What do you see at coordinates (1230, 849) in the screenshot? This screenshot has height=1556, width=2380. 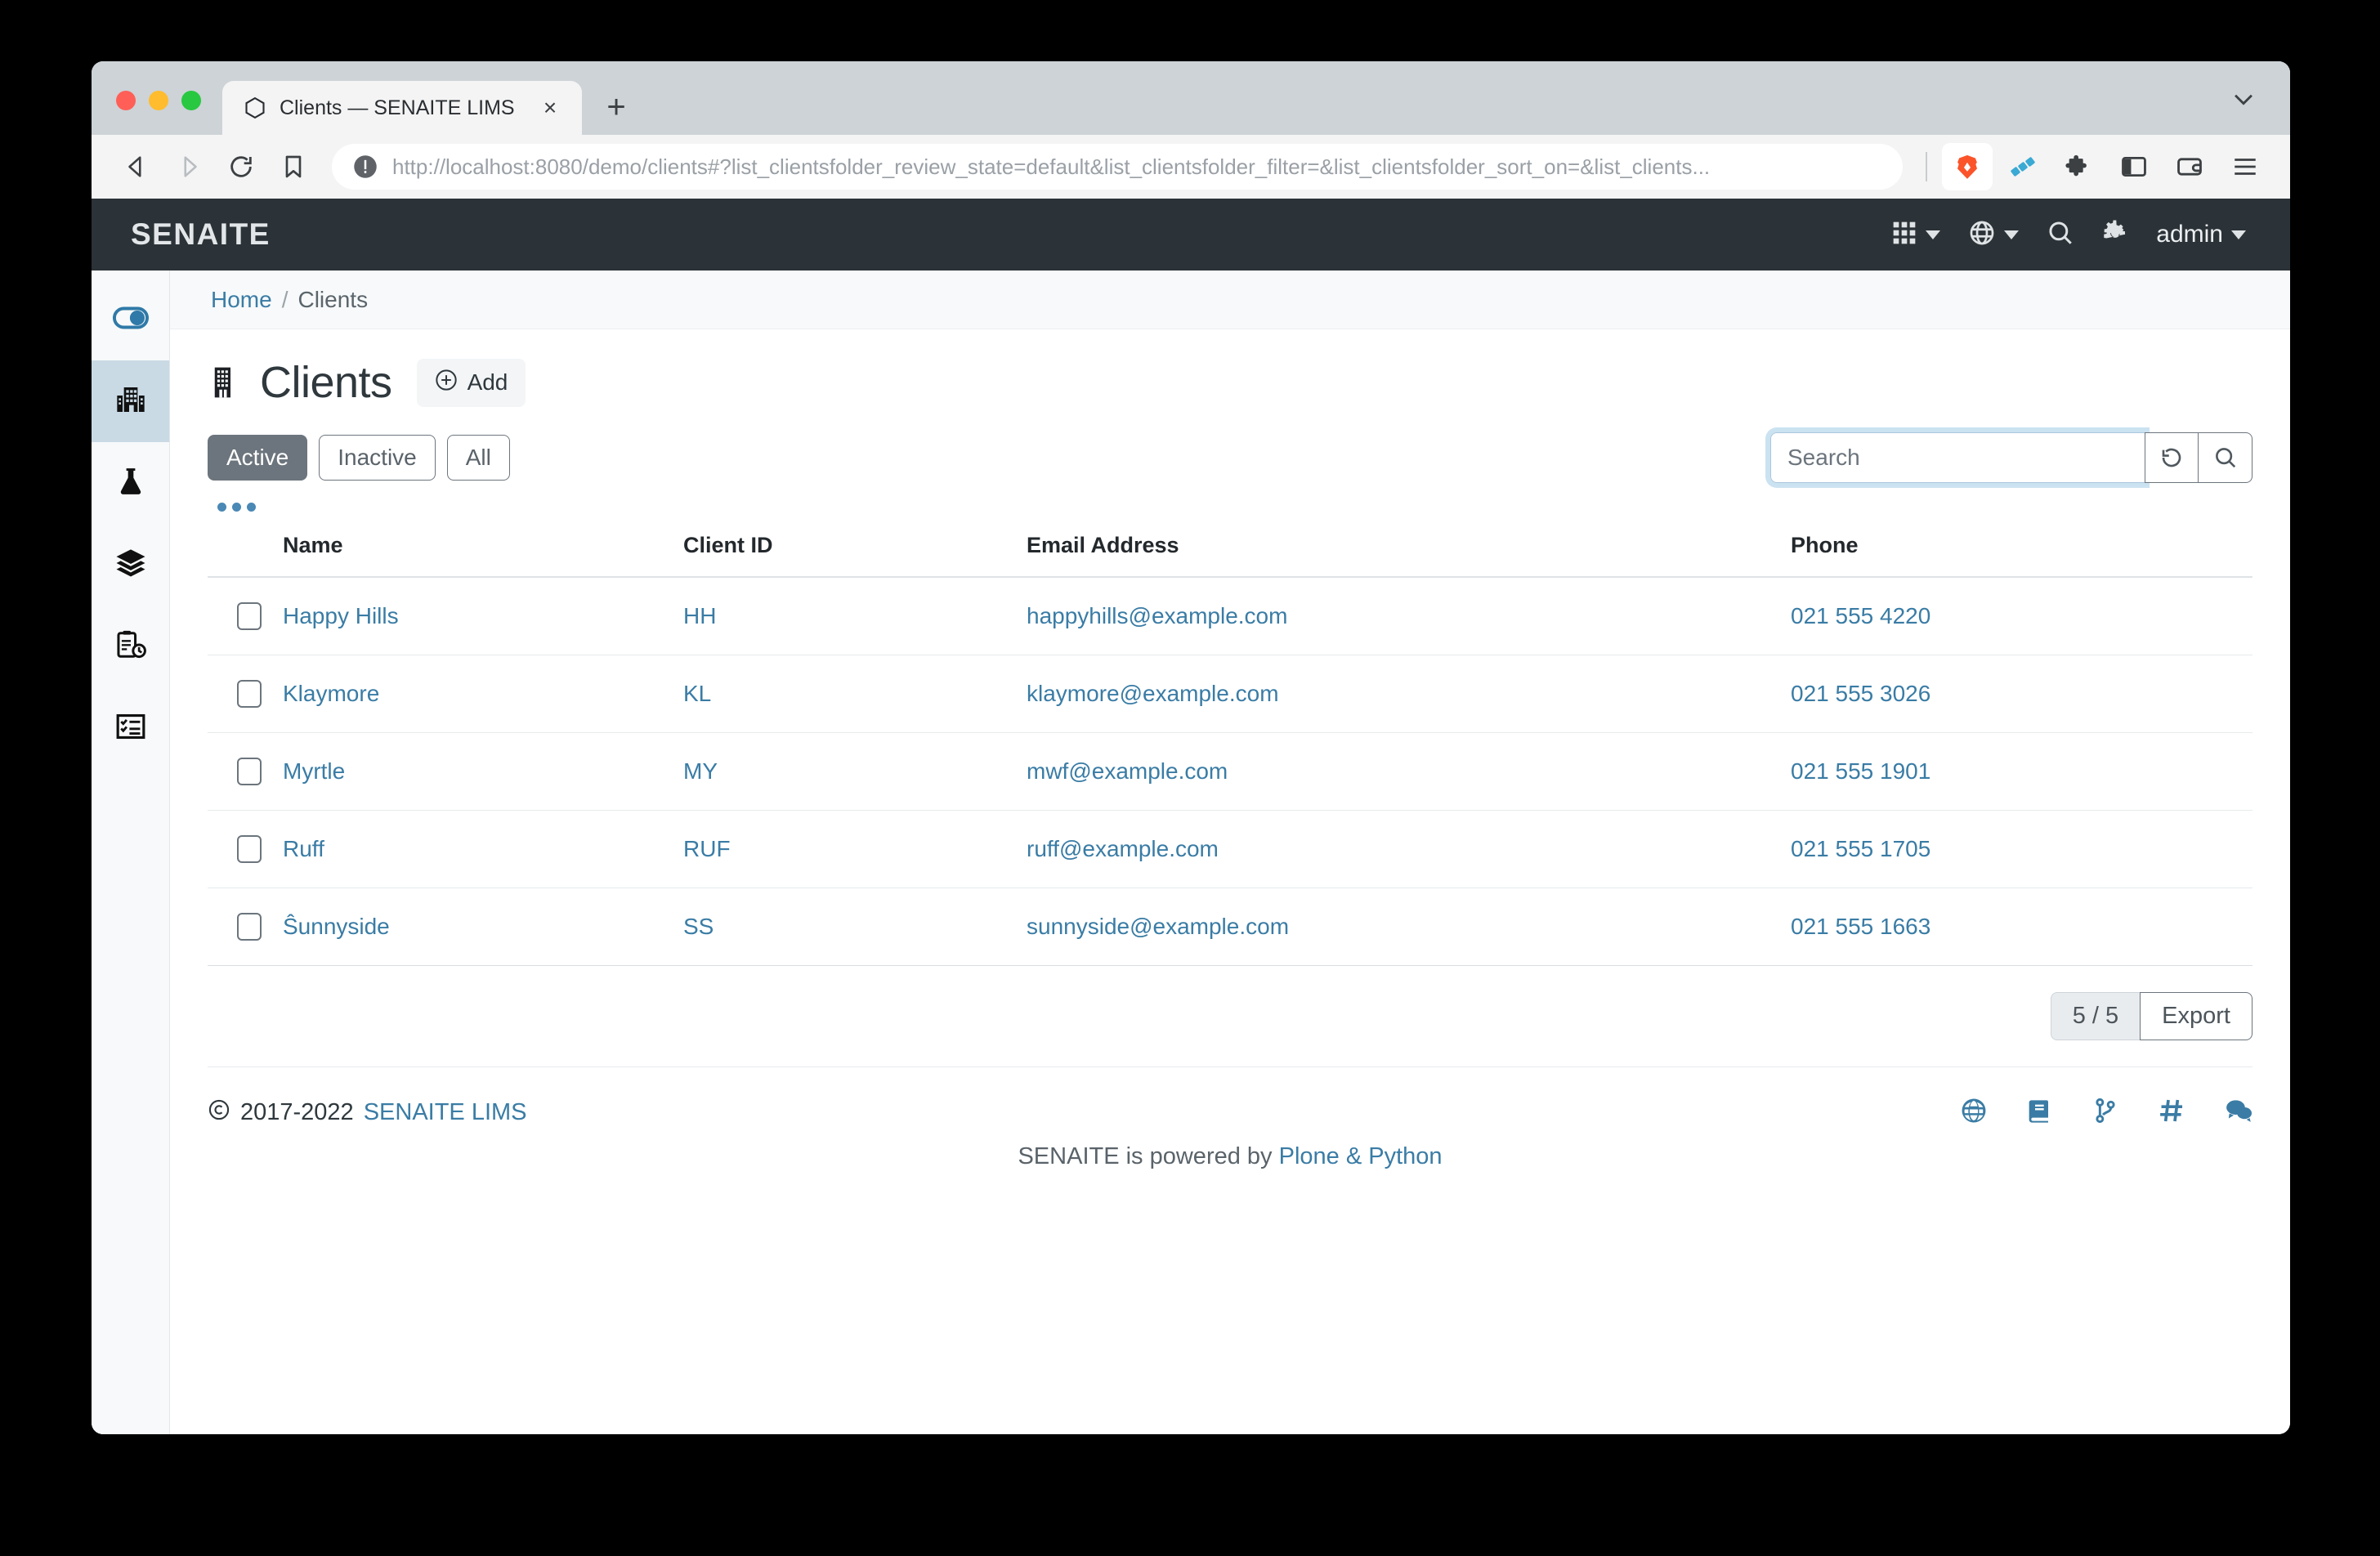 I see `table-row: Ruff RUF ruff@example.com 021 555 1705` at bounding box center [1230, 849].